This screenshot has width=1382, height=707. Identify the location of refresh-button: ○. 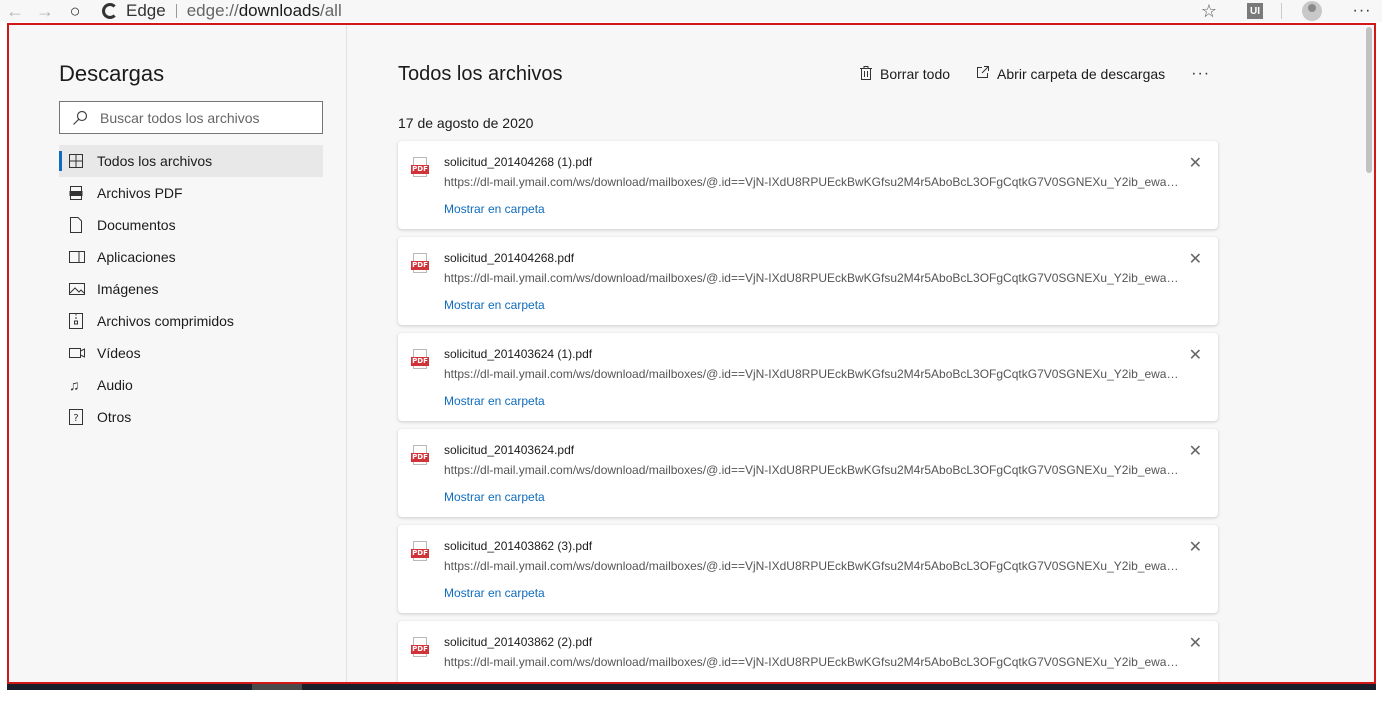
(75, 11).